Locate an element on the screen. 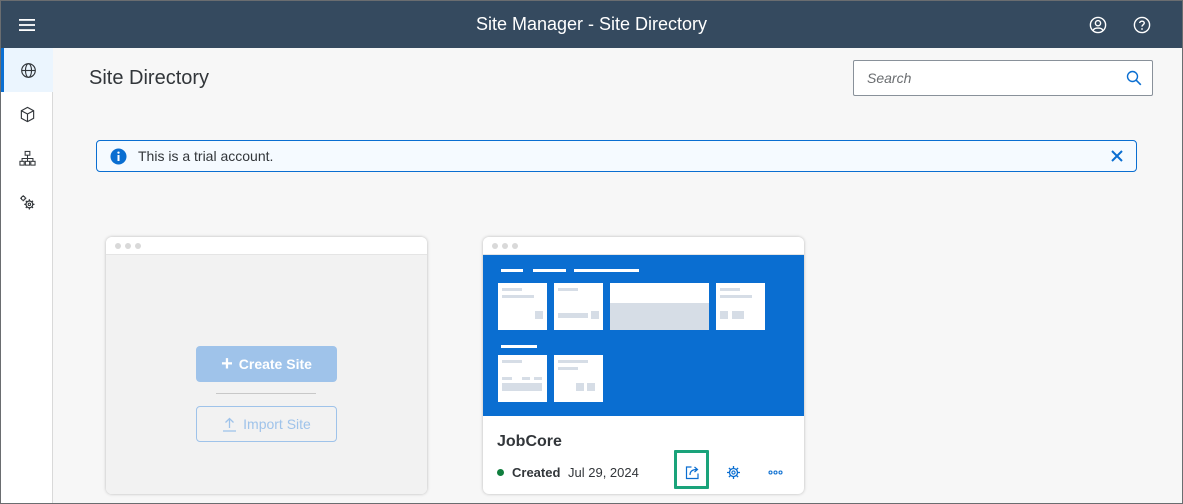 The image size is (1183, 504). create-site-card: + Create Site Import Site is located at coordinates (266, 365).